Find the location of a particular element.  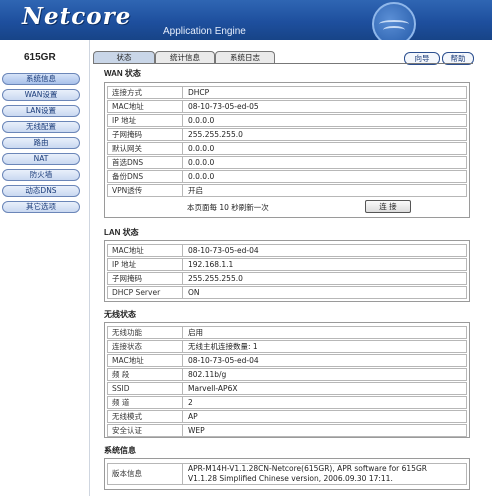

sidebar-item-other: 其它选项 is located at coordinates (41, 207).